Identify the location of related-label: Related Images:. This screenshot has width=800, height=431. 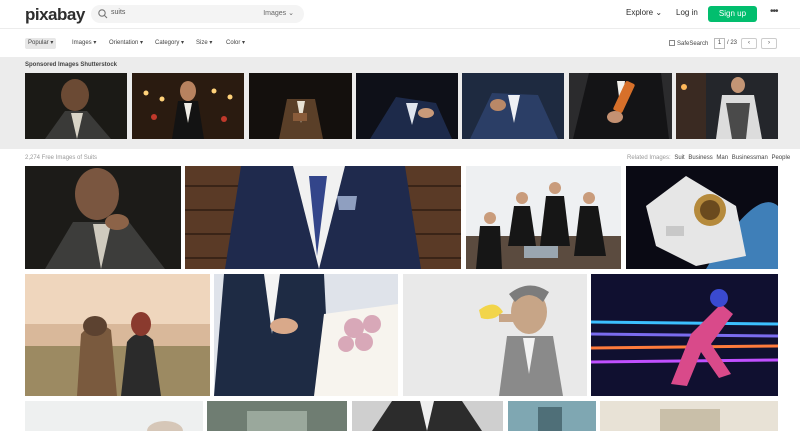
(649, 158).